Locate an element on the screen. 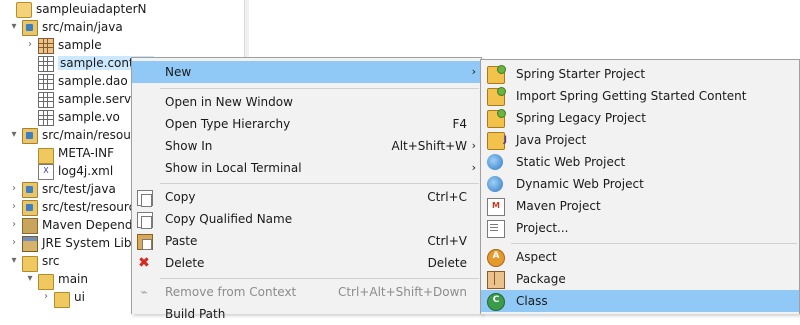  submenu-item-maven-project: M Maven Project is located at coordinates (640, 206).